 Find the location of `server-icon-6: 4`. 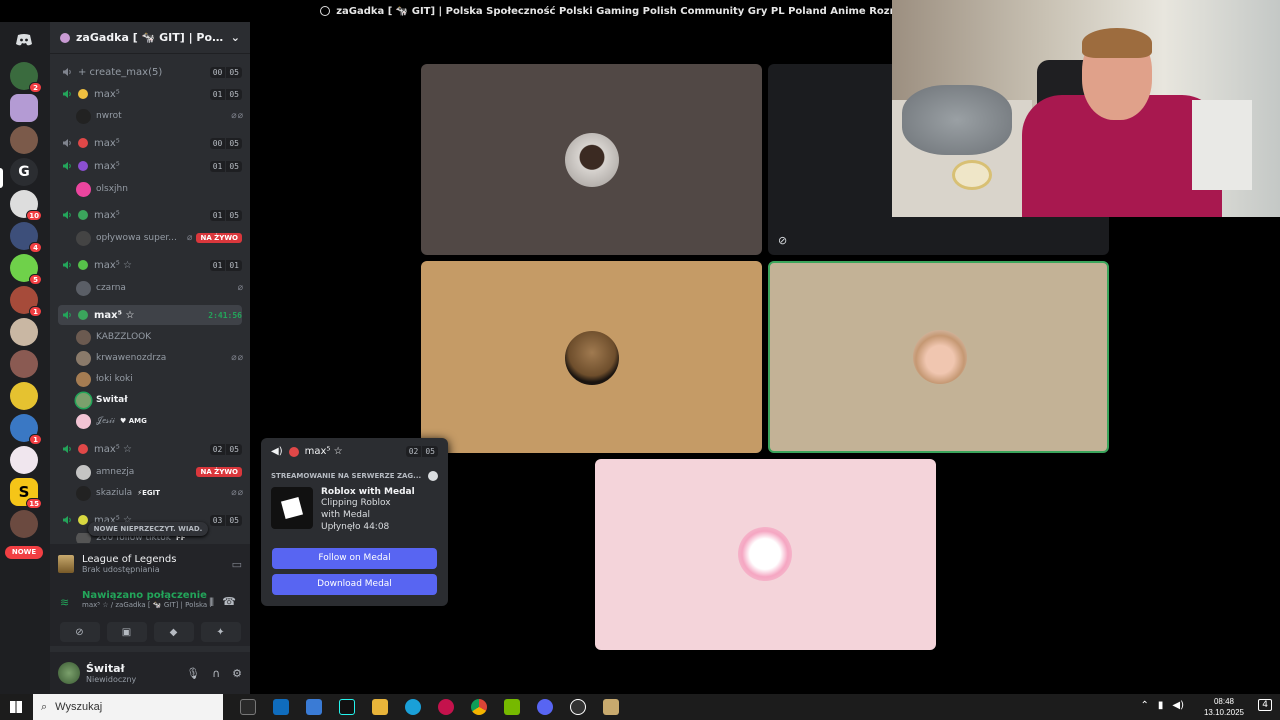

server-icon-6: 4 is located at coordinates (26, 237).